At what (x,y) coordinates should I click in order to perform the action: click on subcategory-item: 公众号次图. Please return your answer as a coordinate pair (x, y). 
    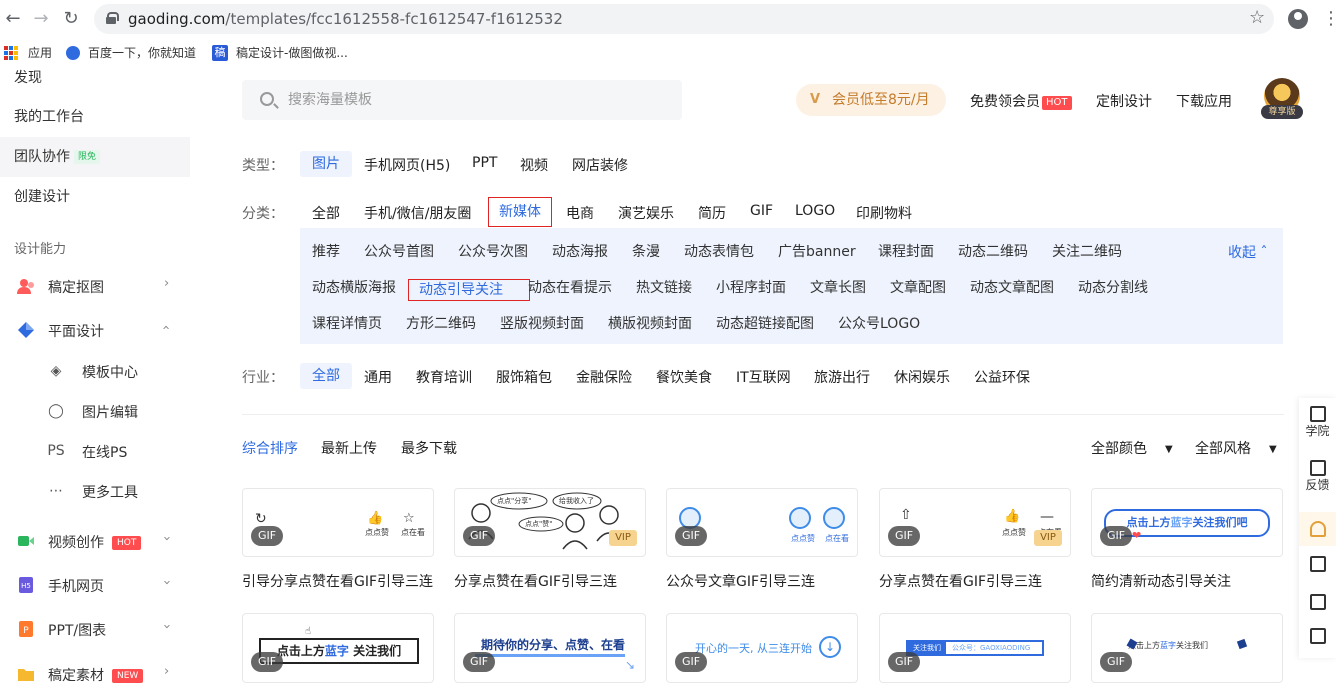
    Looking at the image, I should click on (493, 251).